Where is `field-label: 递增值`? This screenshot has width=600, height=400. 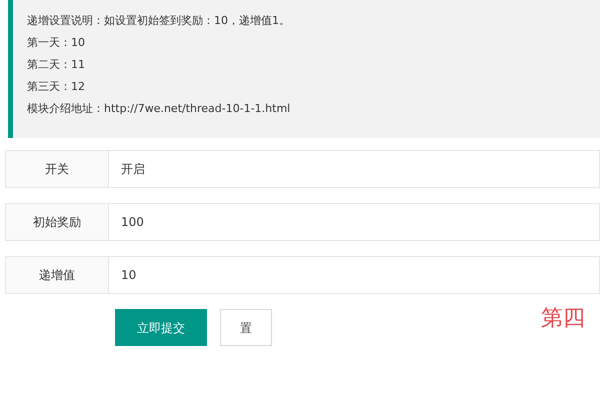 field-label: 递增值 is located at coordinates (57, 275).